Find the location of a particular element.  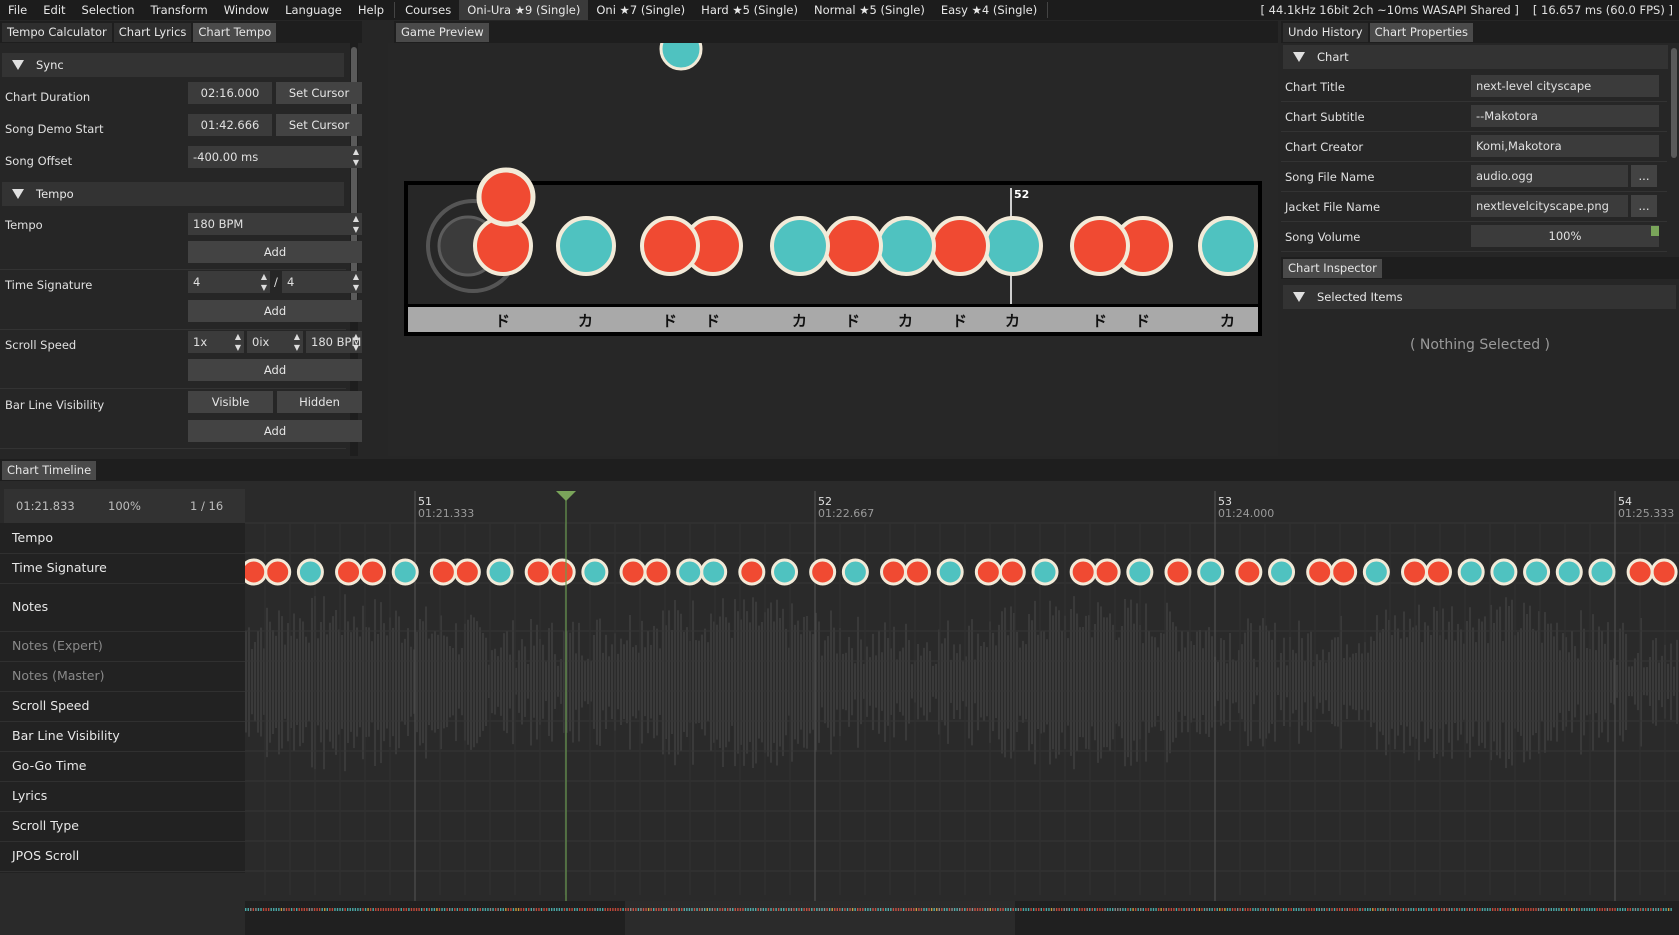

scrollbar-thumb is located at coordinates (1674, 103).